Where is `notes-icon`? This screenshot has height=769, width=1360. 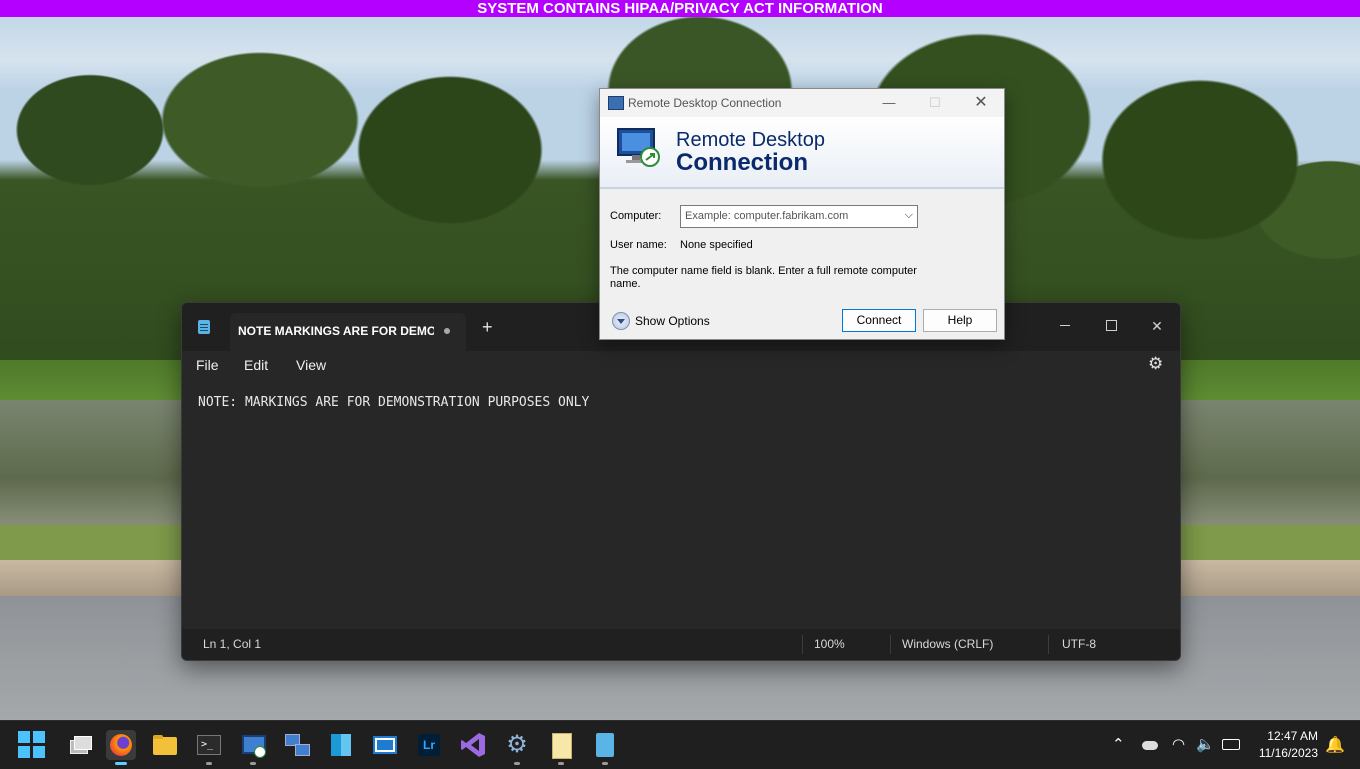 notes-icon is located at coordinates (561, 745).